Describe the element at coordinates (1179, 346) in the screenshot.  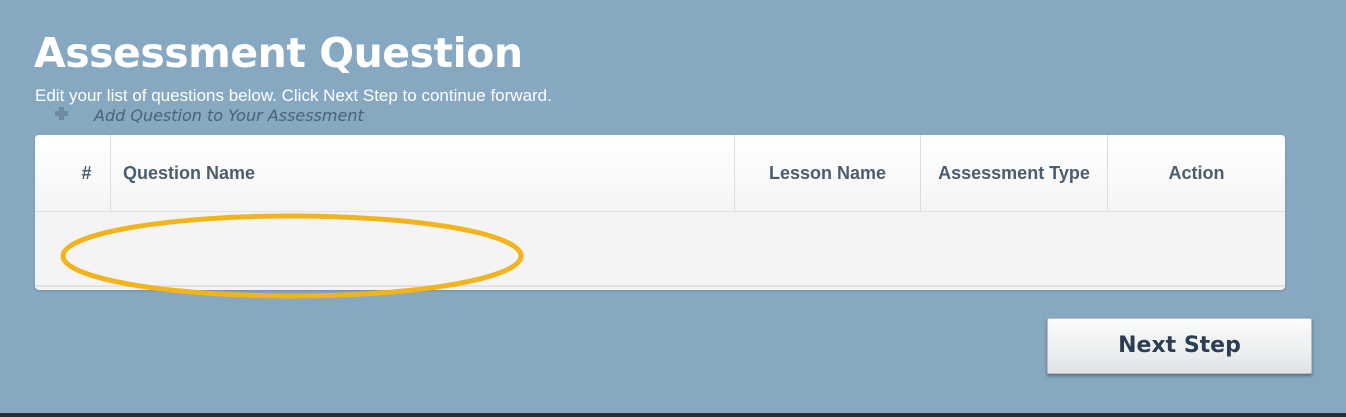
I see `next-step-button: Next Step` at that location.